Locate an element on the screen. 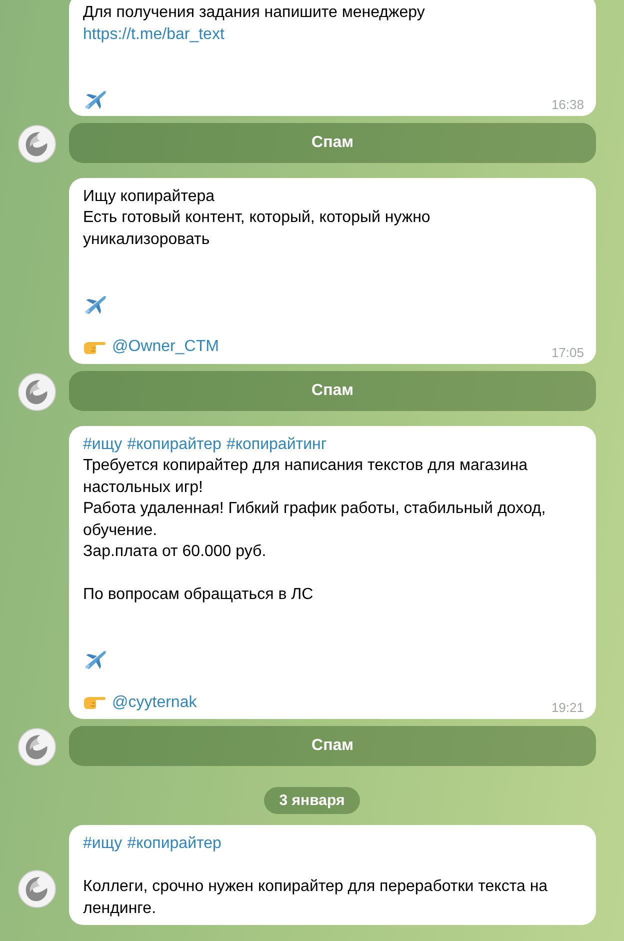 The height and width of the screenshot is (941, 624). pointing-hand-icon is located at coordinates (95, 702).